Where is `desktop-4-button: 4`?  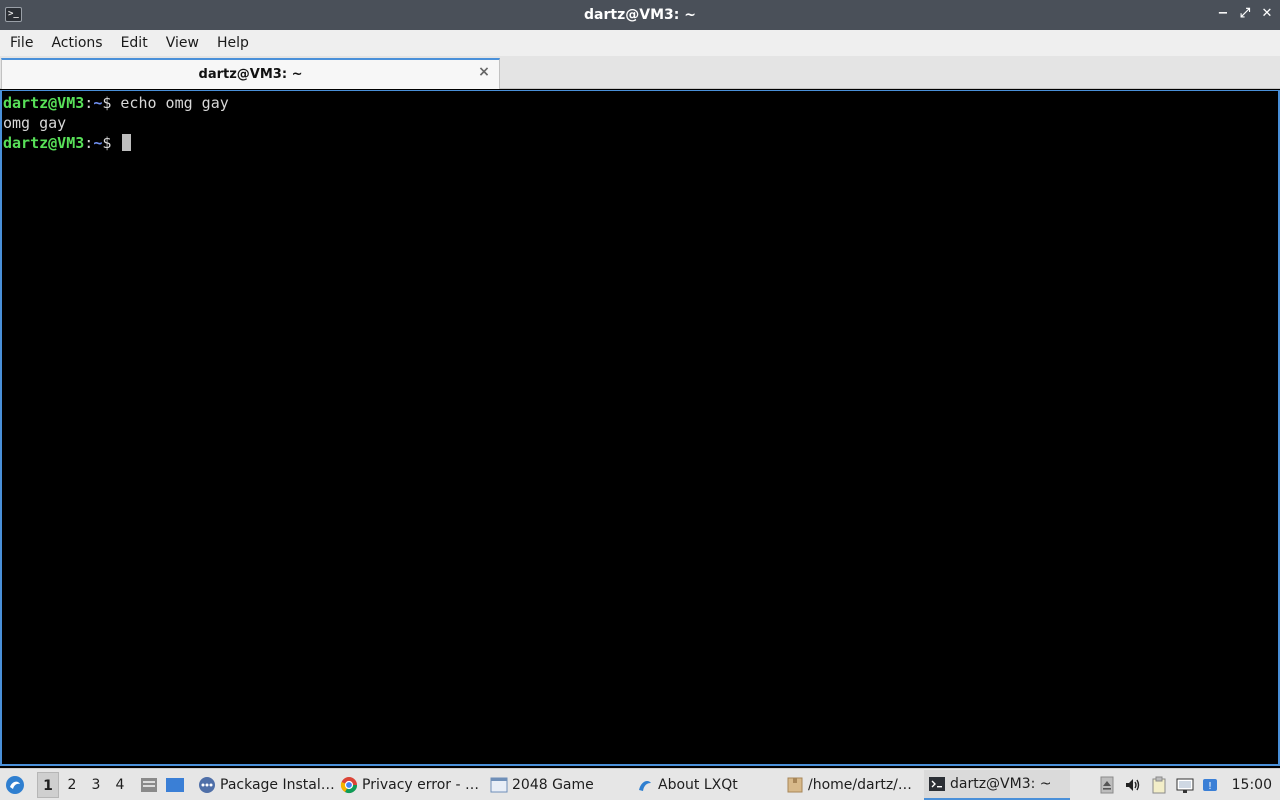
desktop-4-button: 4 is located at coordinates (120, 785).